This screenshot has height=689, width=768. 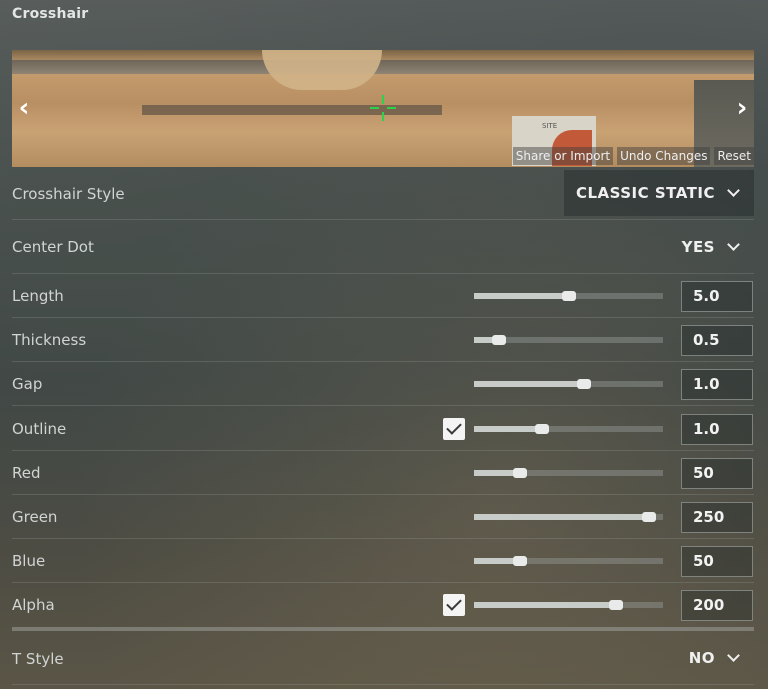 I want to click on alpha-slider, so click(x=568, y=605).